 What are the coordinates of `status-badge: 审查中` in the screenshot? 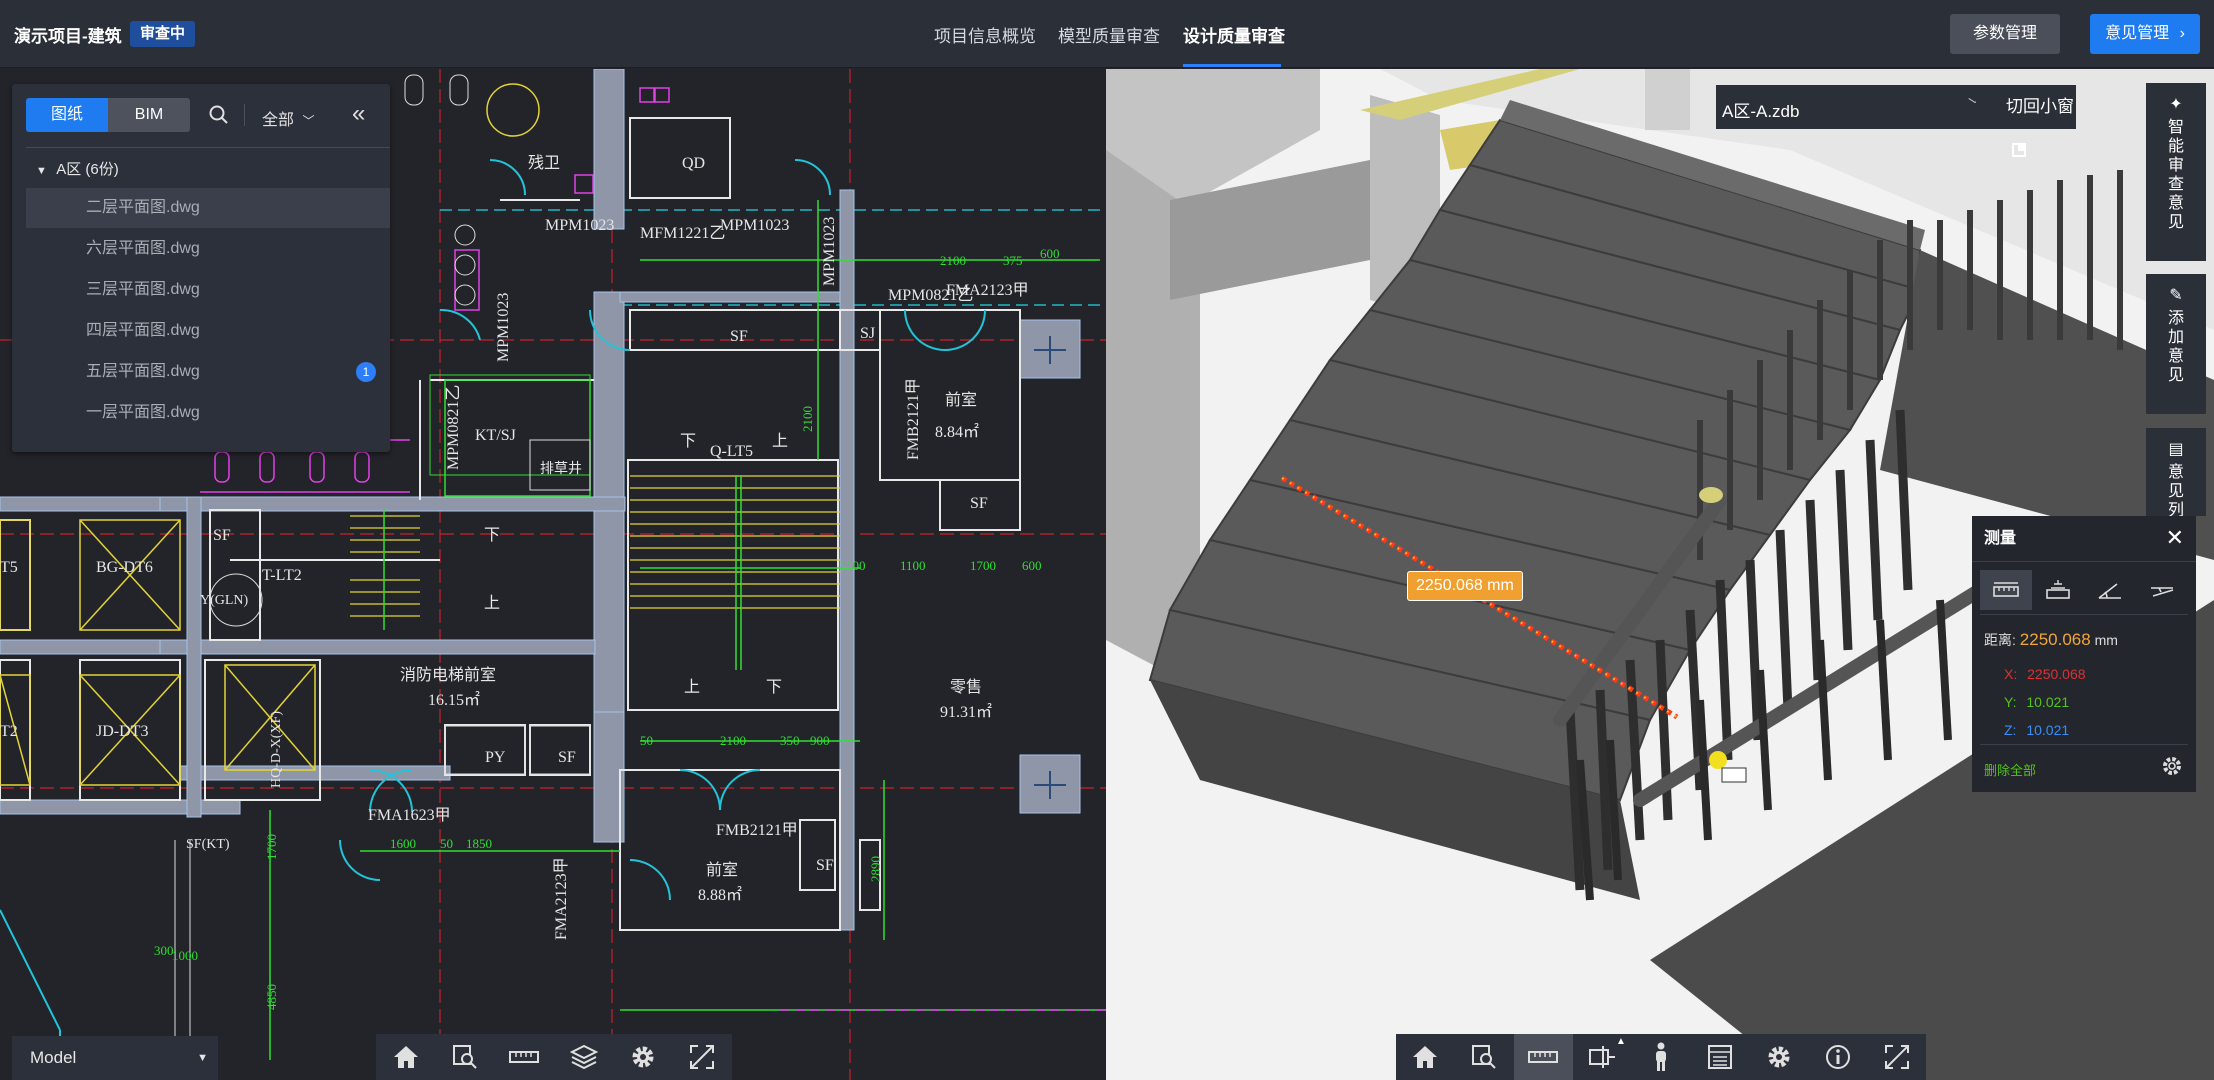 It's located at (163, 34).